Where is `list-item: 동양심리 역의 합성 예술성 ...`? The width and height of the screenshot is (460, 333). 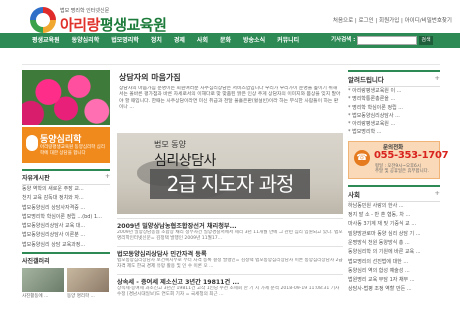
list-item: 동양심리 역의 합성 예술성 ... is located at coordinates (394, 271).